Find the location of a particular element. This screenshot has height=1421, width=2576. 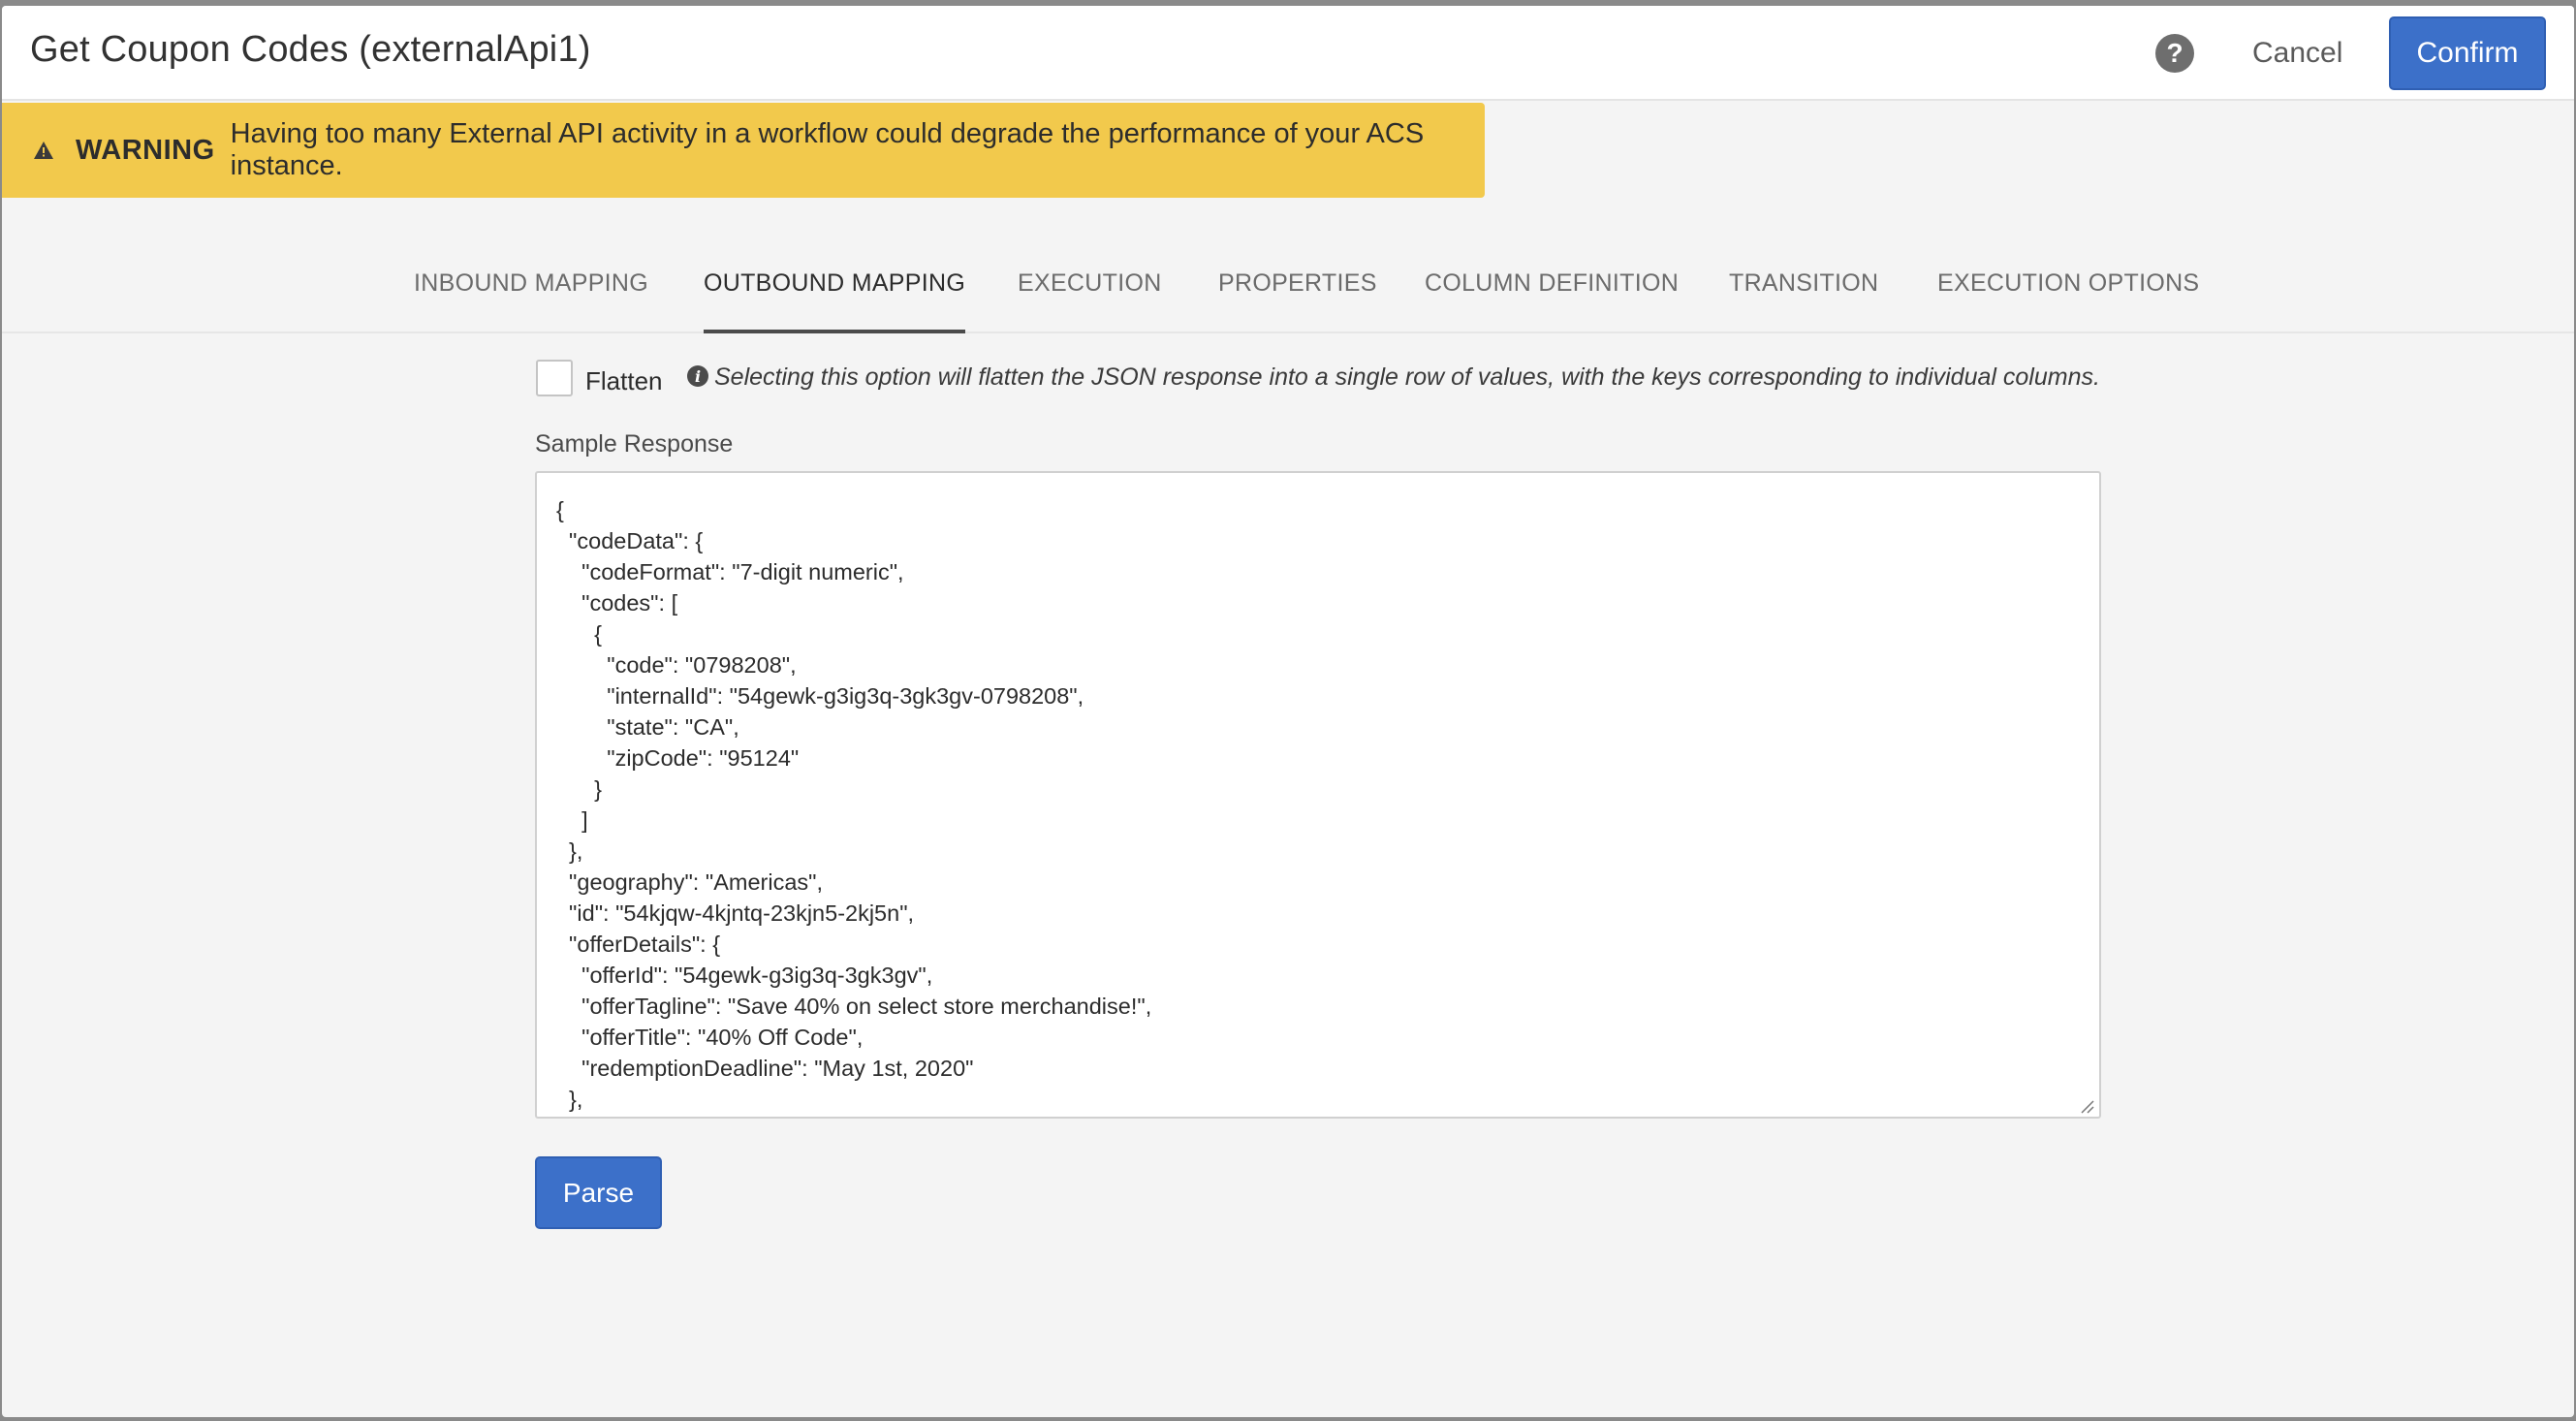

sample-response-label: Sample Response is located at coordinates (634, 444).